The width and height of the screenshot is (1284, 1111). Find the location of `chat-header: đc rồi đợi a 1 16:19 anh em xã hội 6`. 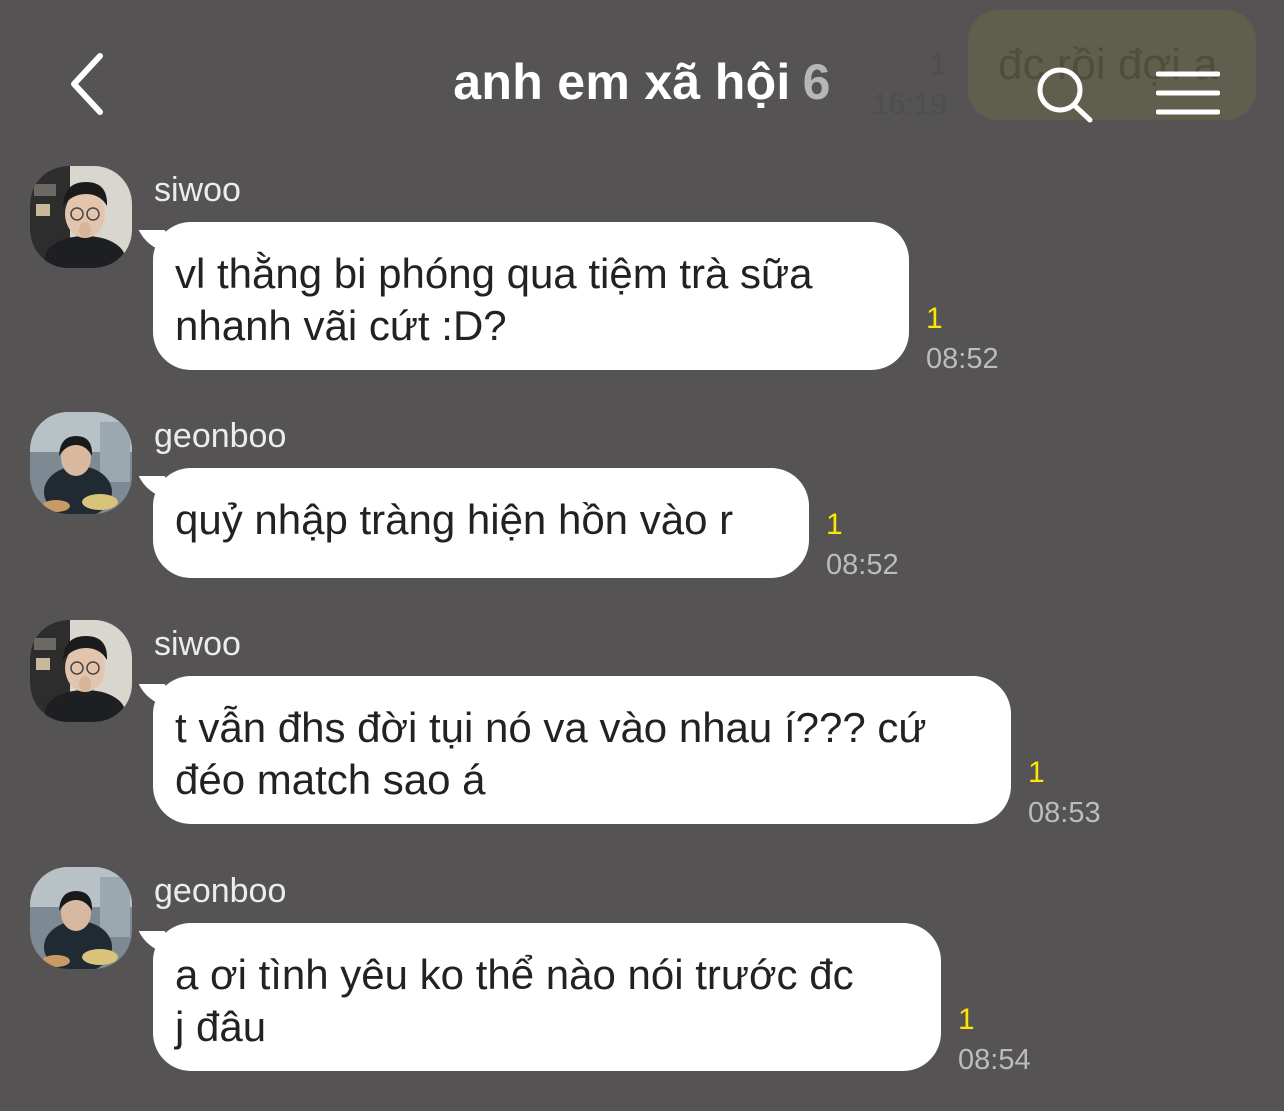

chat-header: đc rồi đợi a 1 16:19 anh em xã hội 6 is located at coordinates (642, 75).